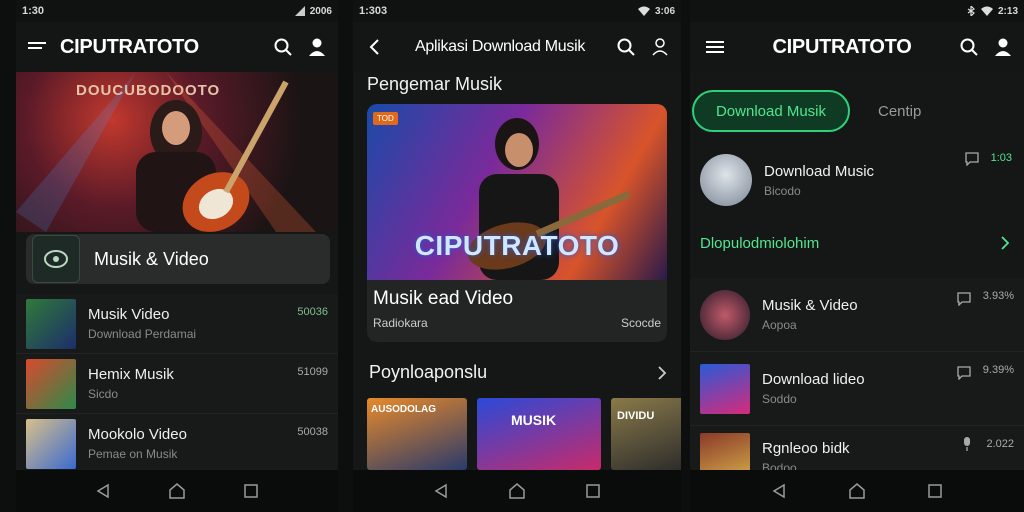  I want to click on status-icons: 2:13, so click(992, 11).